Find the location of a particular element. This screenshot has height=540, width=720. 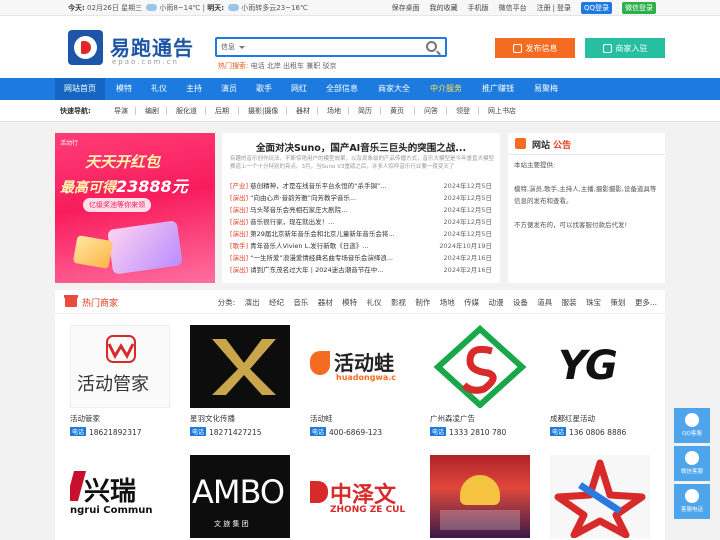

merchant-name: 成都红星活动 is located at coordinates (600, 418).